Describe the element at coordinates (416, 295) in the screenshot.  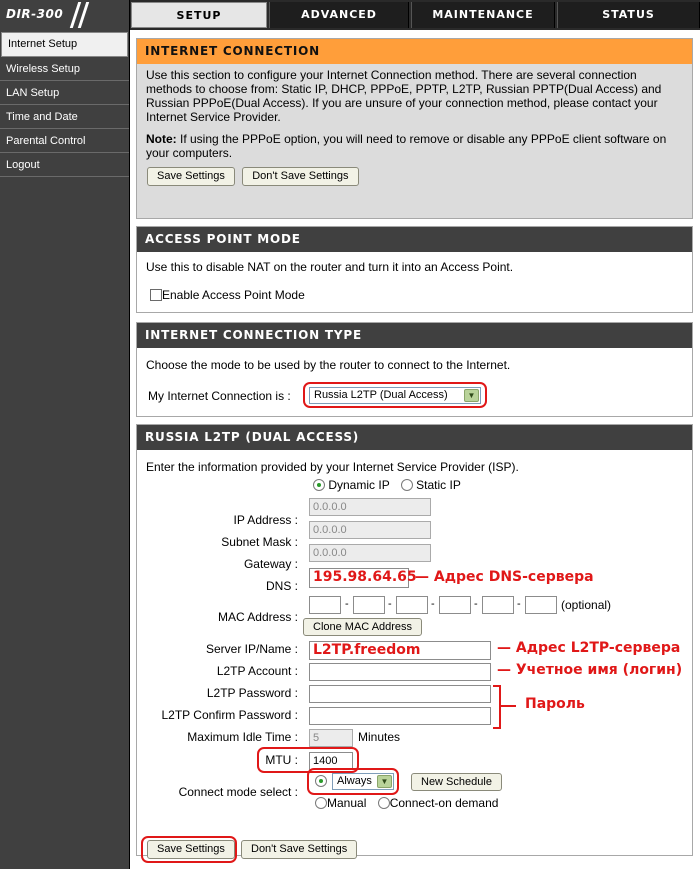
I see `access-point-option: Enable Access Point Mode` at that location.